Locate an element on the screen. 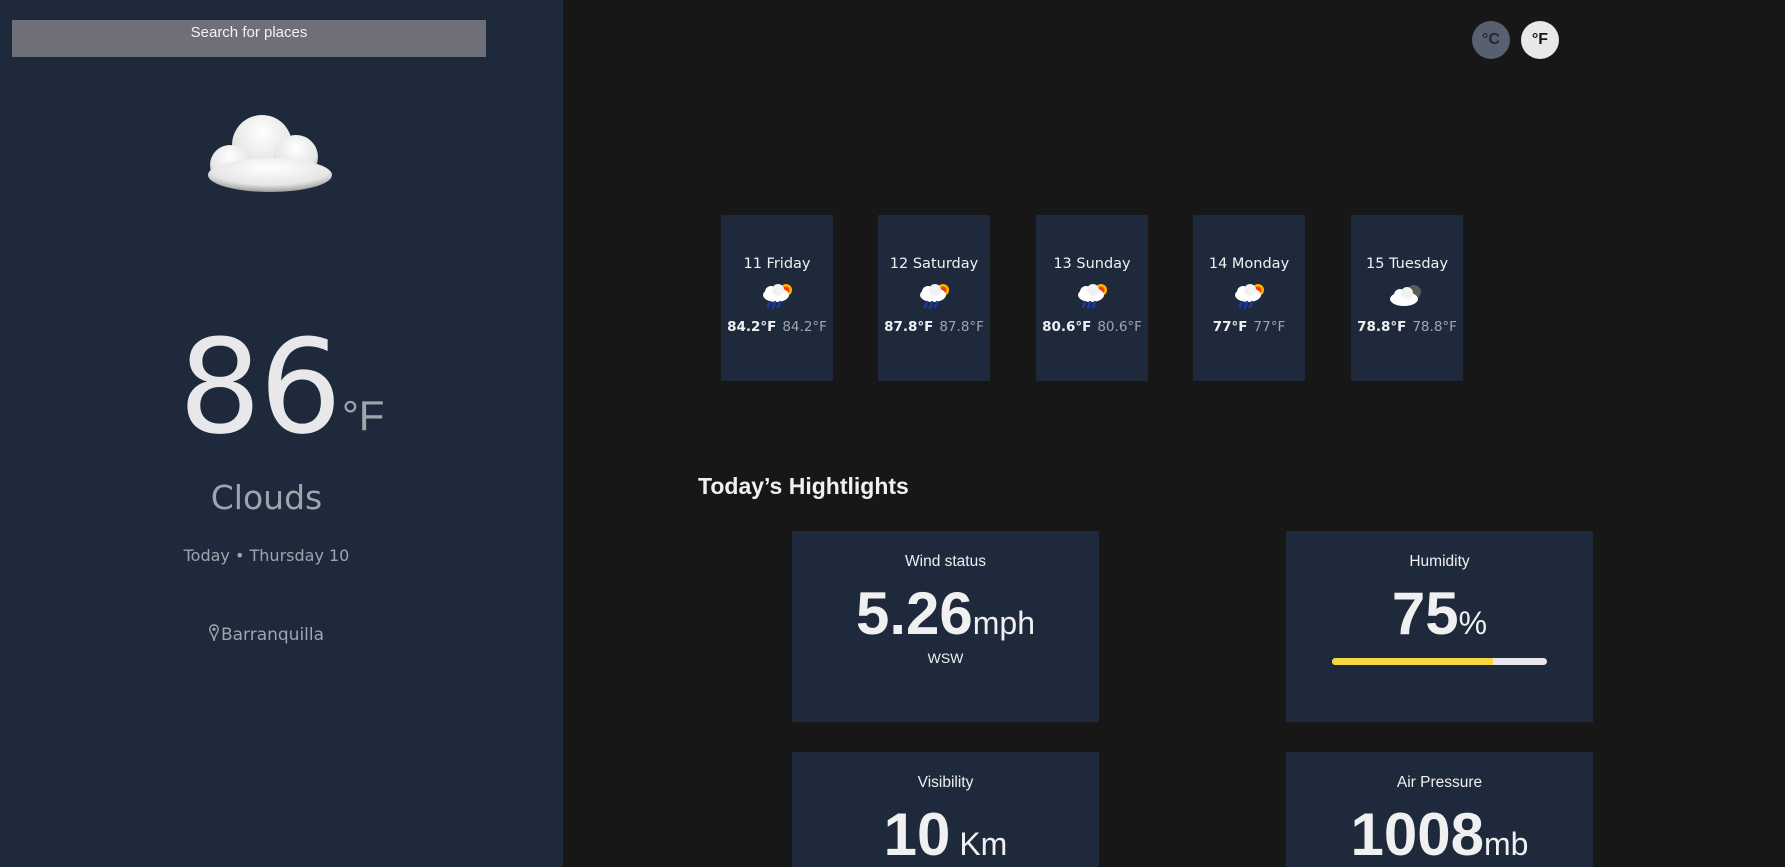  forecast-card: 14 Monday 77°F 77°F is located at coordinates (1249, 298).